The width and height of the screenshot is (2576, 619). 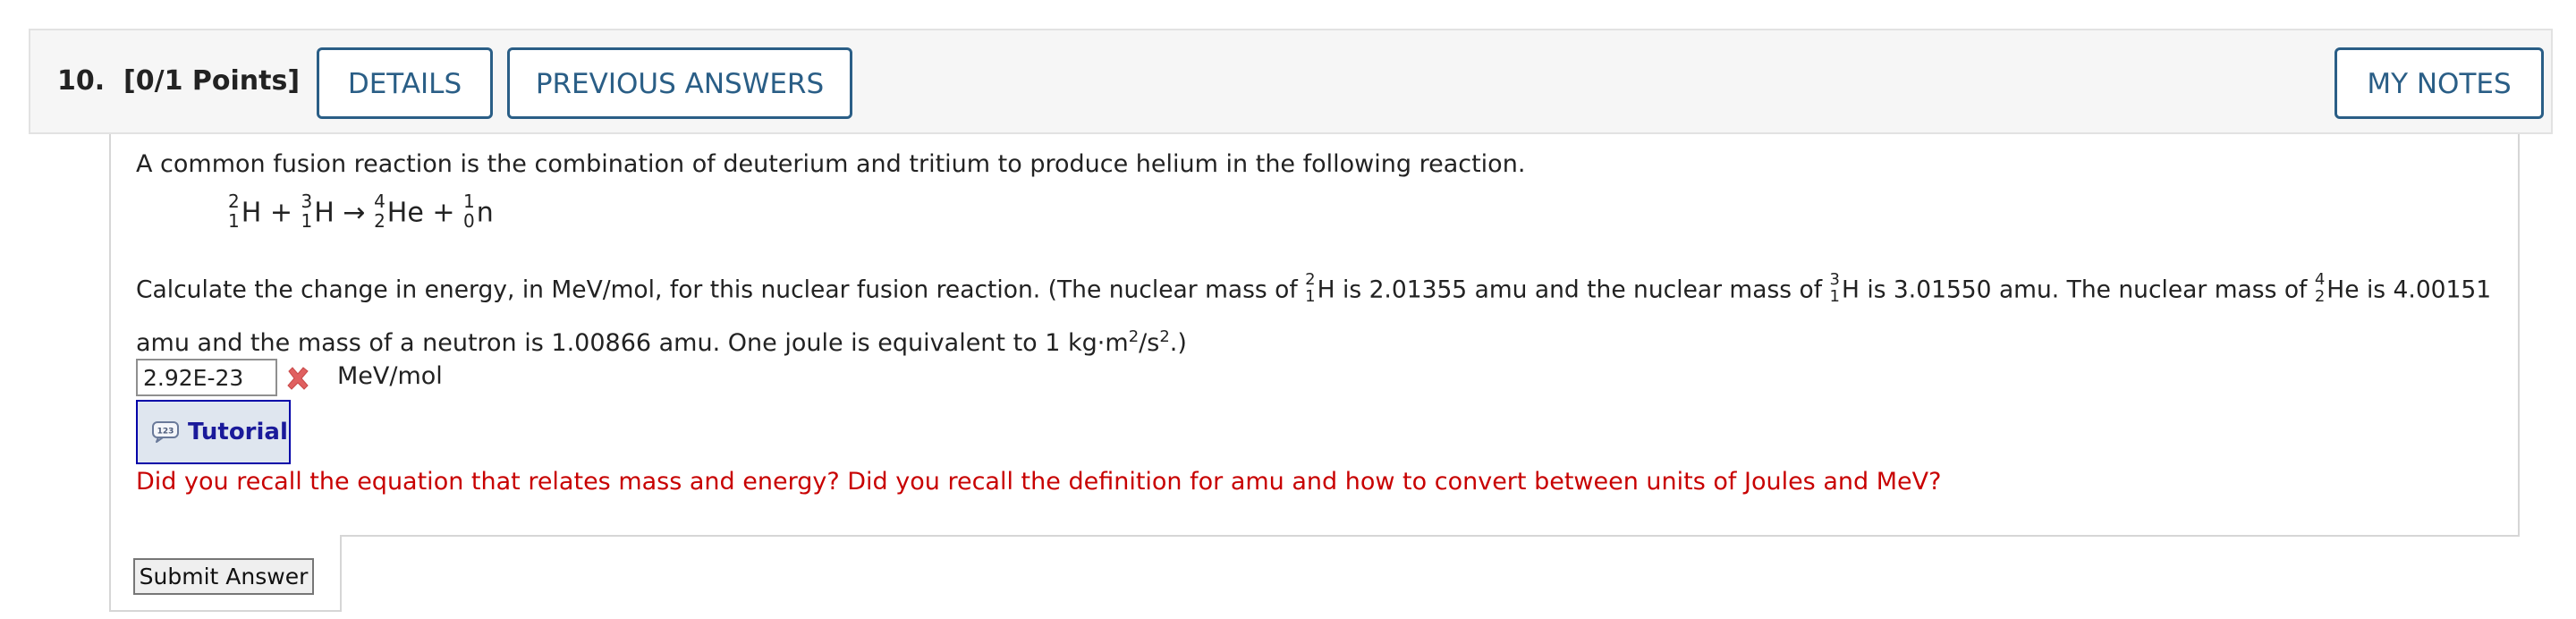 I want to click on calculator-speech-icon: 123, so click(x=165, y=432).